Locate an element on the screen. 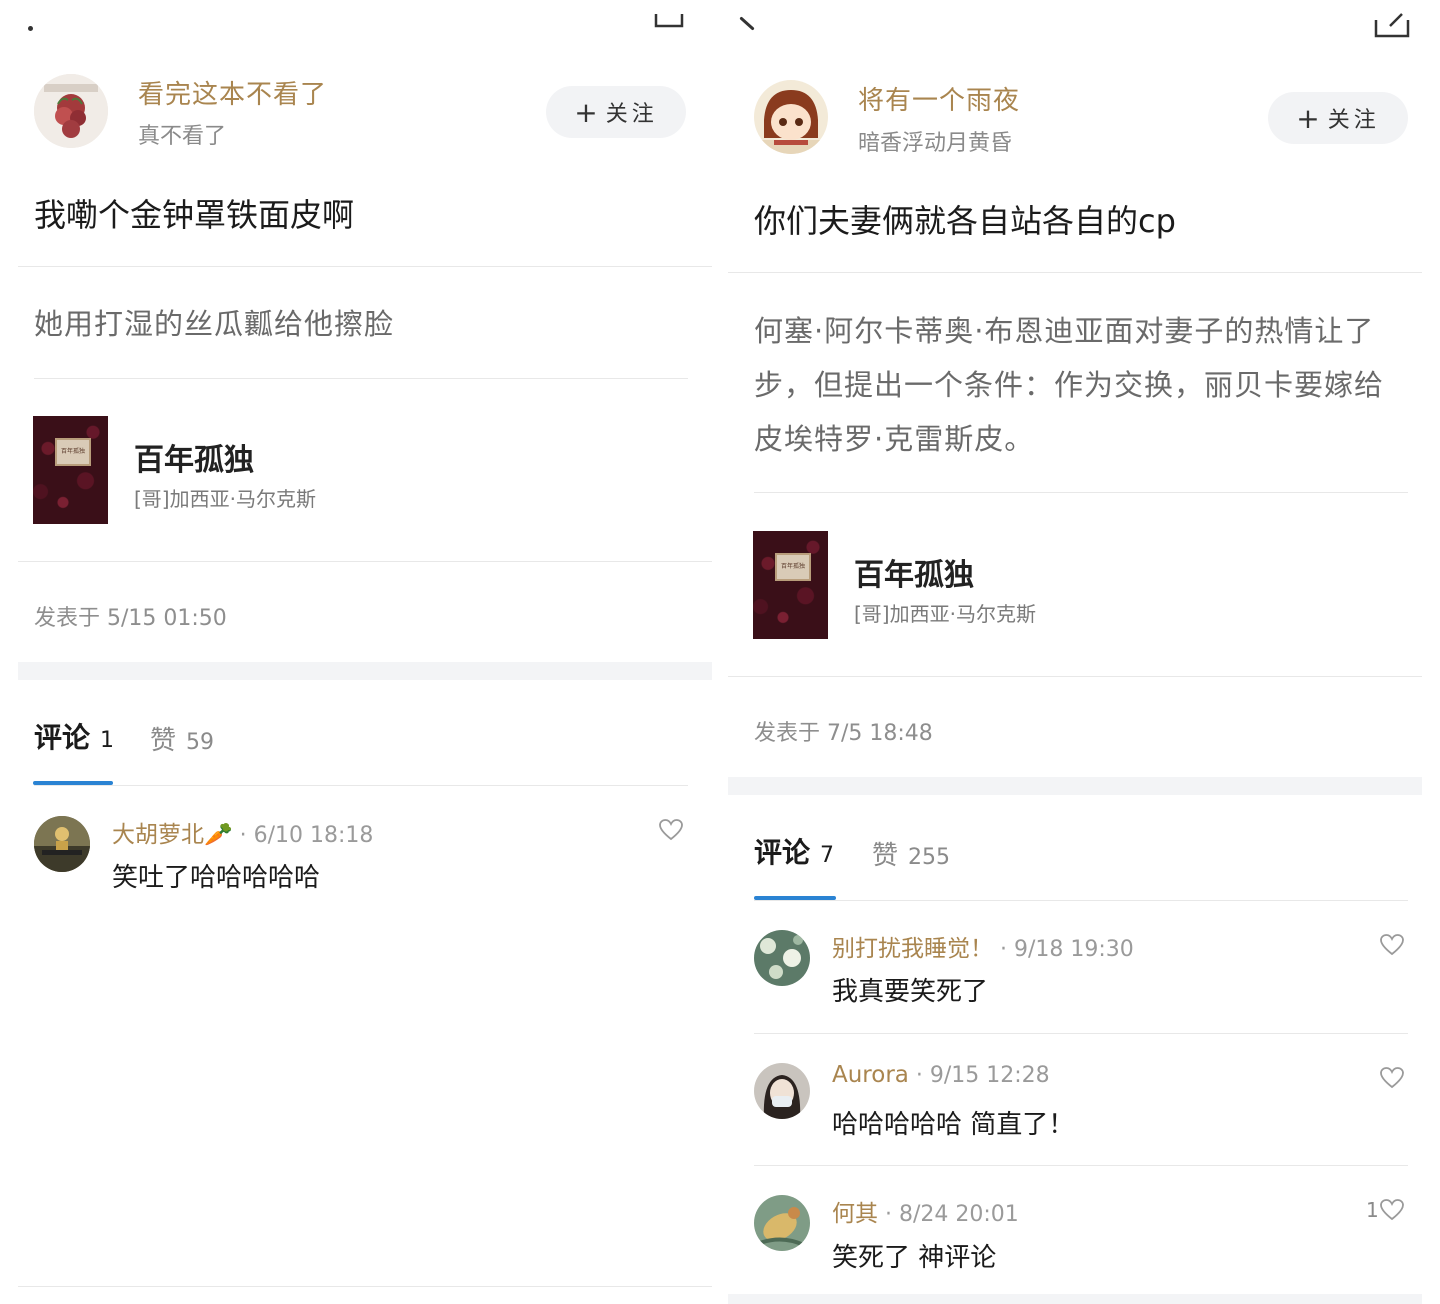 The height and width of the screenshot is (1304, 1440). post-time: 发表于 7/5 18:48 is located at coordinates (843, 733).